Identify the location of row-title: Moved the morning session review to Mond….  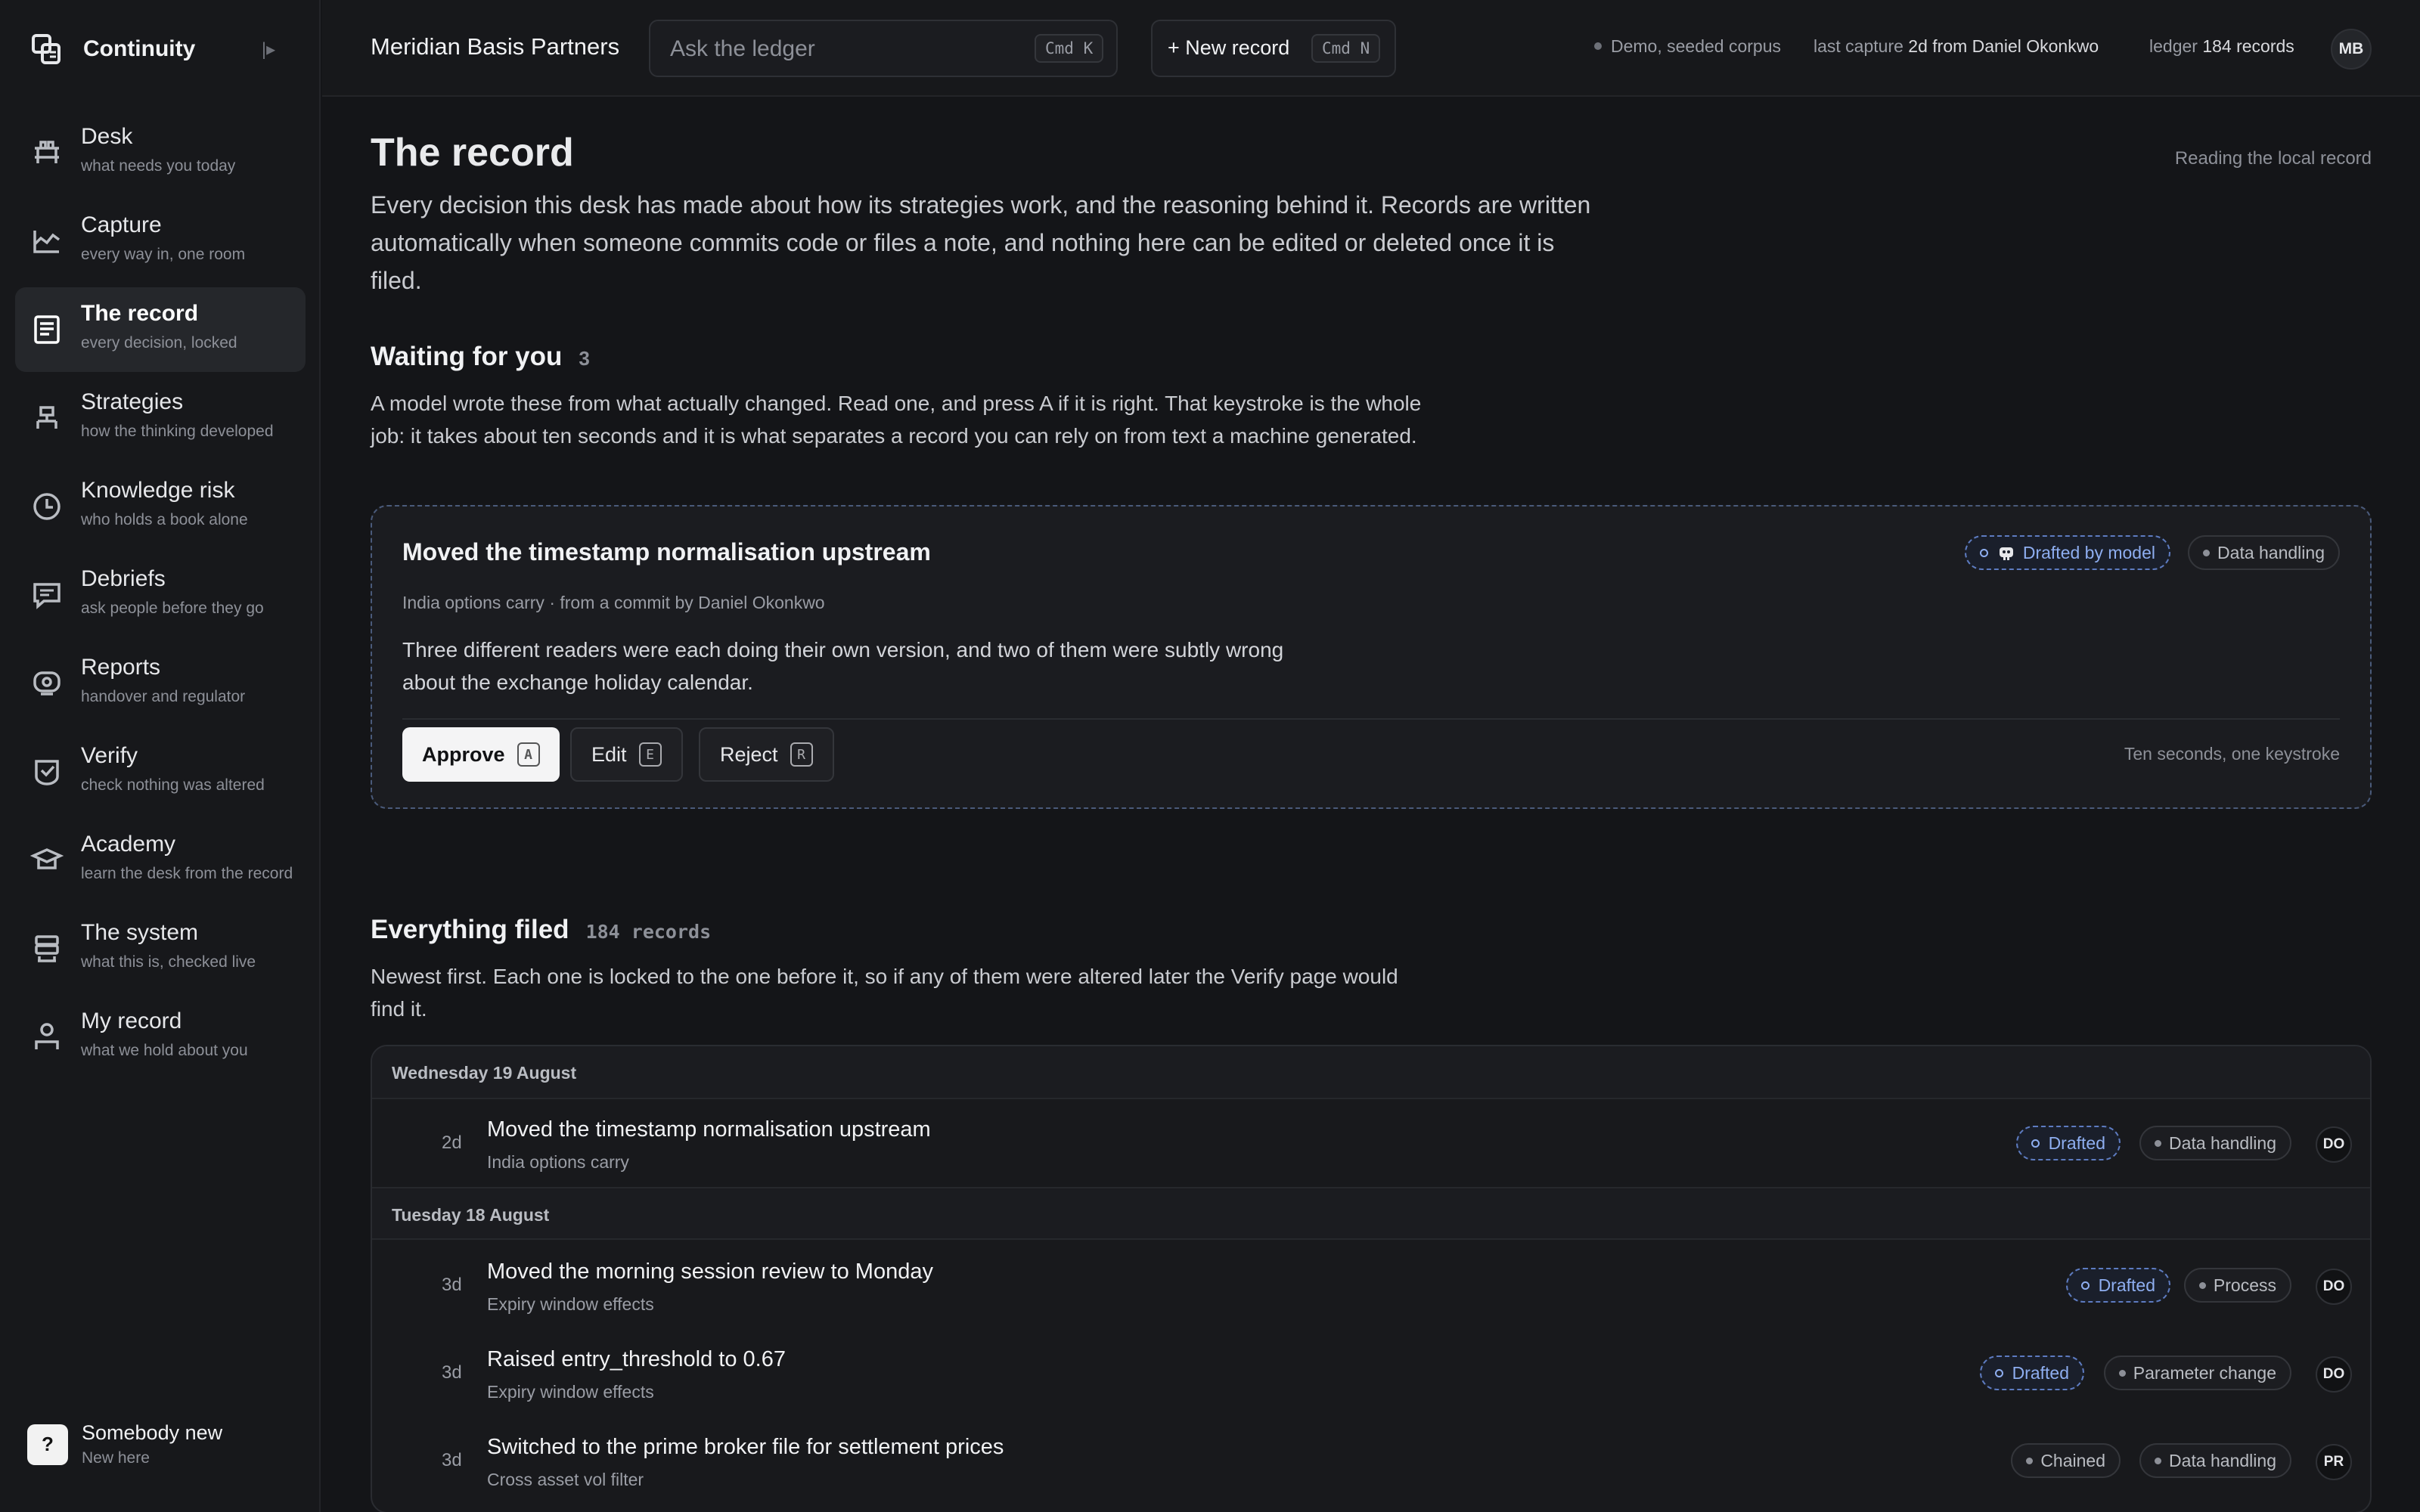
(710, 1271).